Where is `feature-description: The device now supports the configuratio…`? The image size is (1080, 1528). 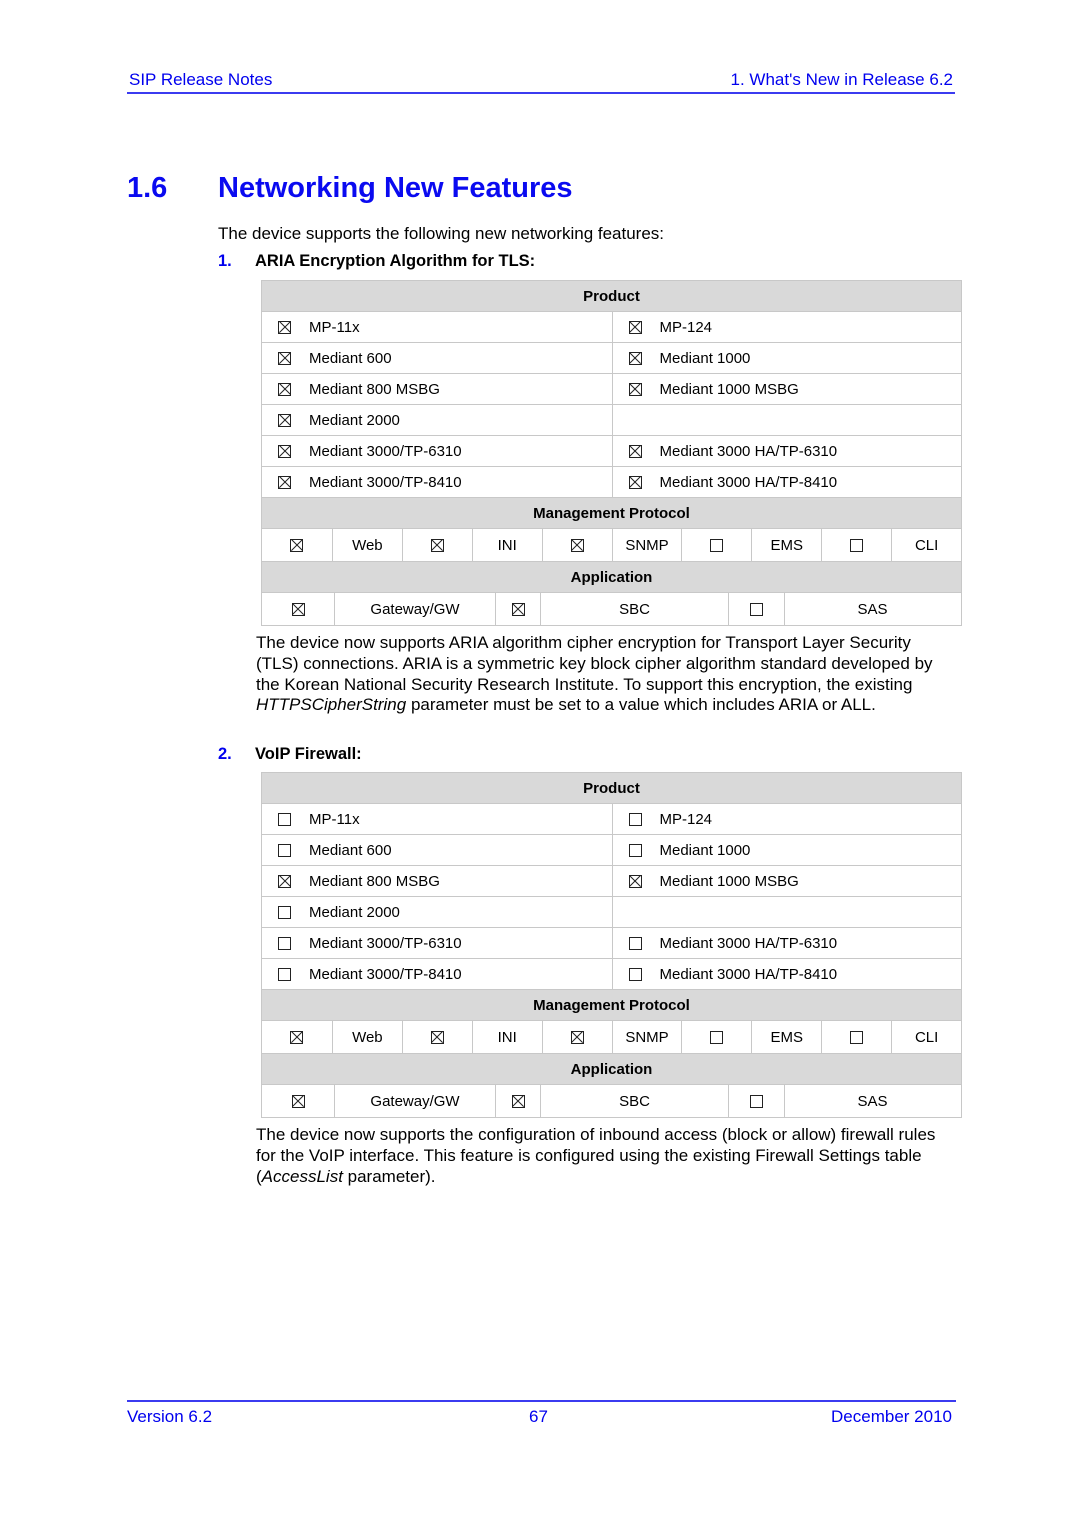 feature-description: The device now supports the configuratio… is located at coordinates (606, 1156).